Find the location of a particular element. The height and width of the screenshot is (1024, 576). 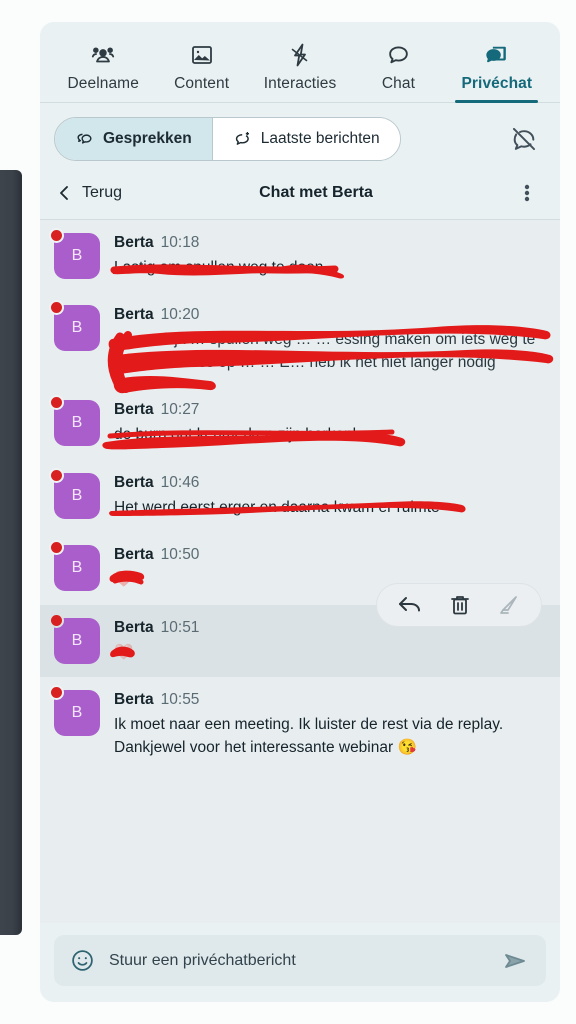

message-meta: Berta 10:18 is located at coordinates (329, 243).